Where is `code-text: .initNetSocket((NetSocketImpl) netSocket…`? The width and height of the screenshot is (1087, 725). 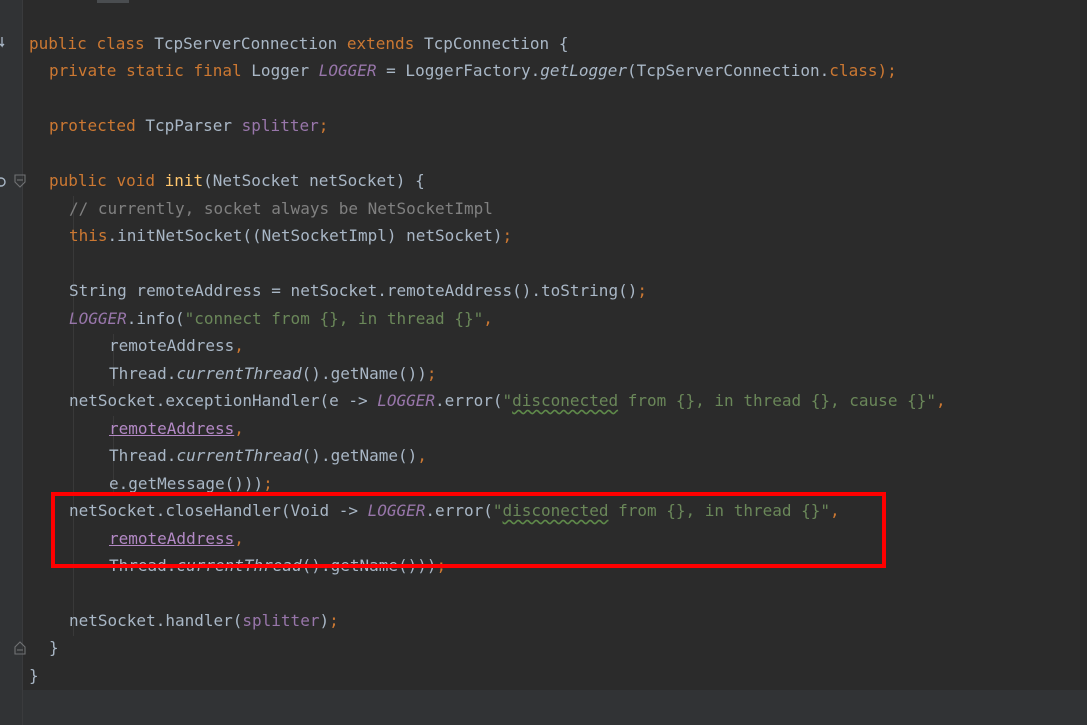
code-text: .initNetSocket((NetSocketImpl) netSocket… is located at coordinates (305, 235).